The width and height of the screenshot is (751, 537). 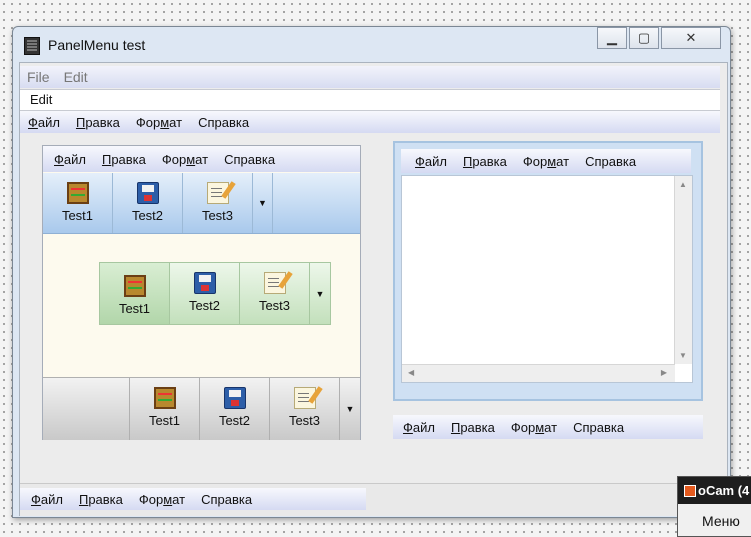 I want to click on close-button: ✕, so click(x=691, y=38).